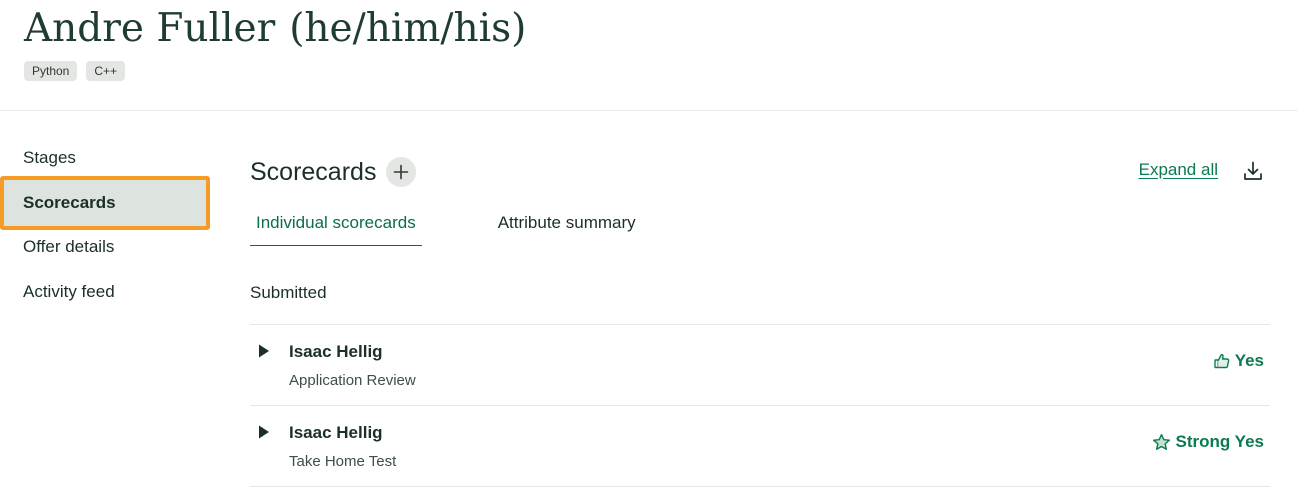  I want to click on sidebar-item-activity-feed: Activity feed, so click(106, 292).